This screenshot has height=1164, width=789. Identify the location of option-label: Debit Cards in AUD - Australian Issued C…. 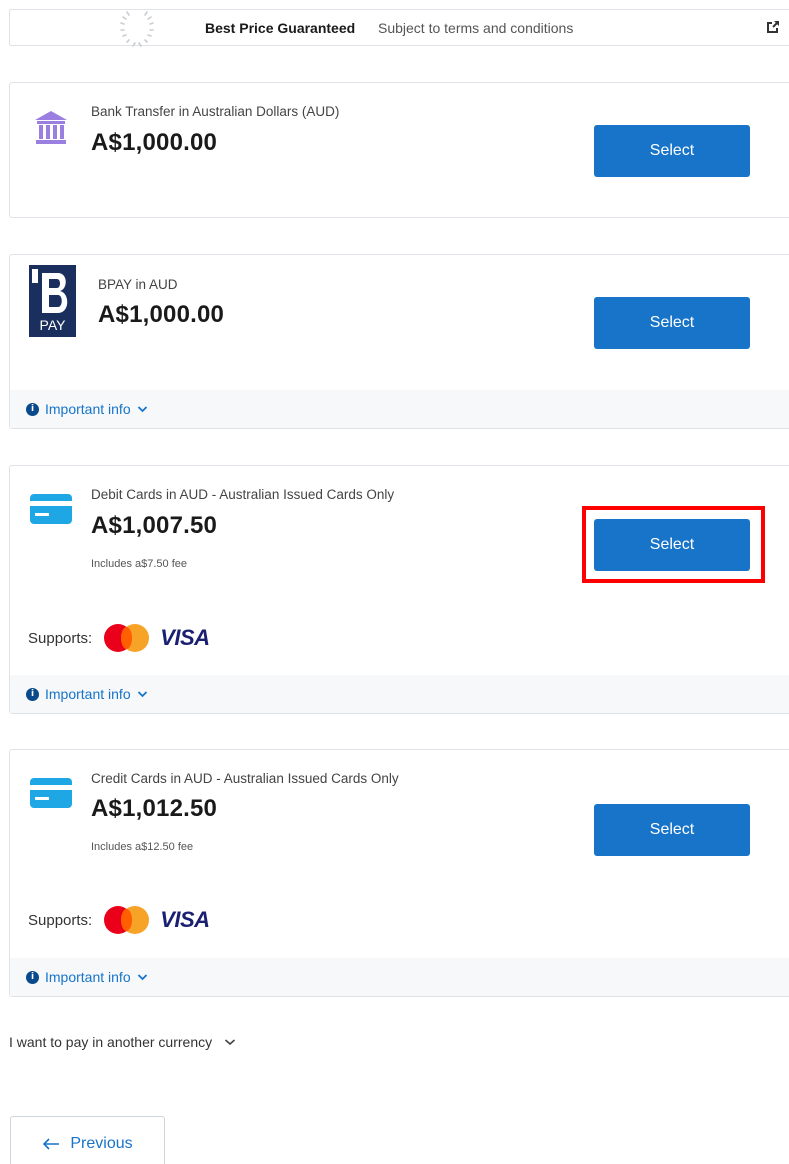
(243, 494).